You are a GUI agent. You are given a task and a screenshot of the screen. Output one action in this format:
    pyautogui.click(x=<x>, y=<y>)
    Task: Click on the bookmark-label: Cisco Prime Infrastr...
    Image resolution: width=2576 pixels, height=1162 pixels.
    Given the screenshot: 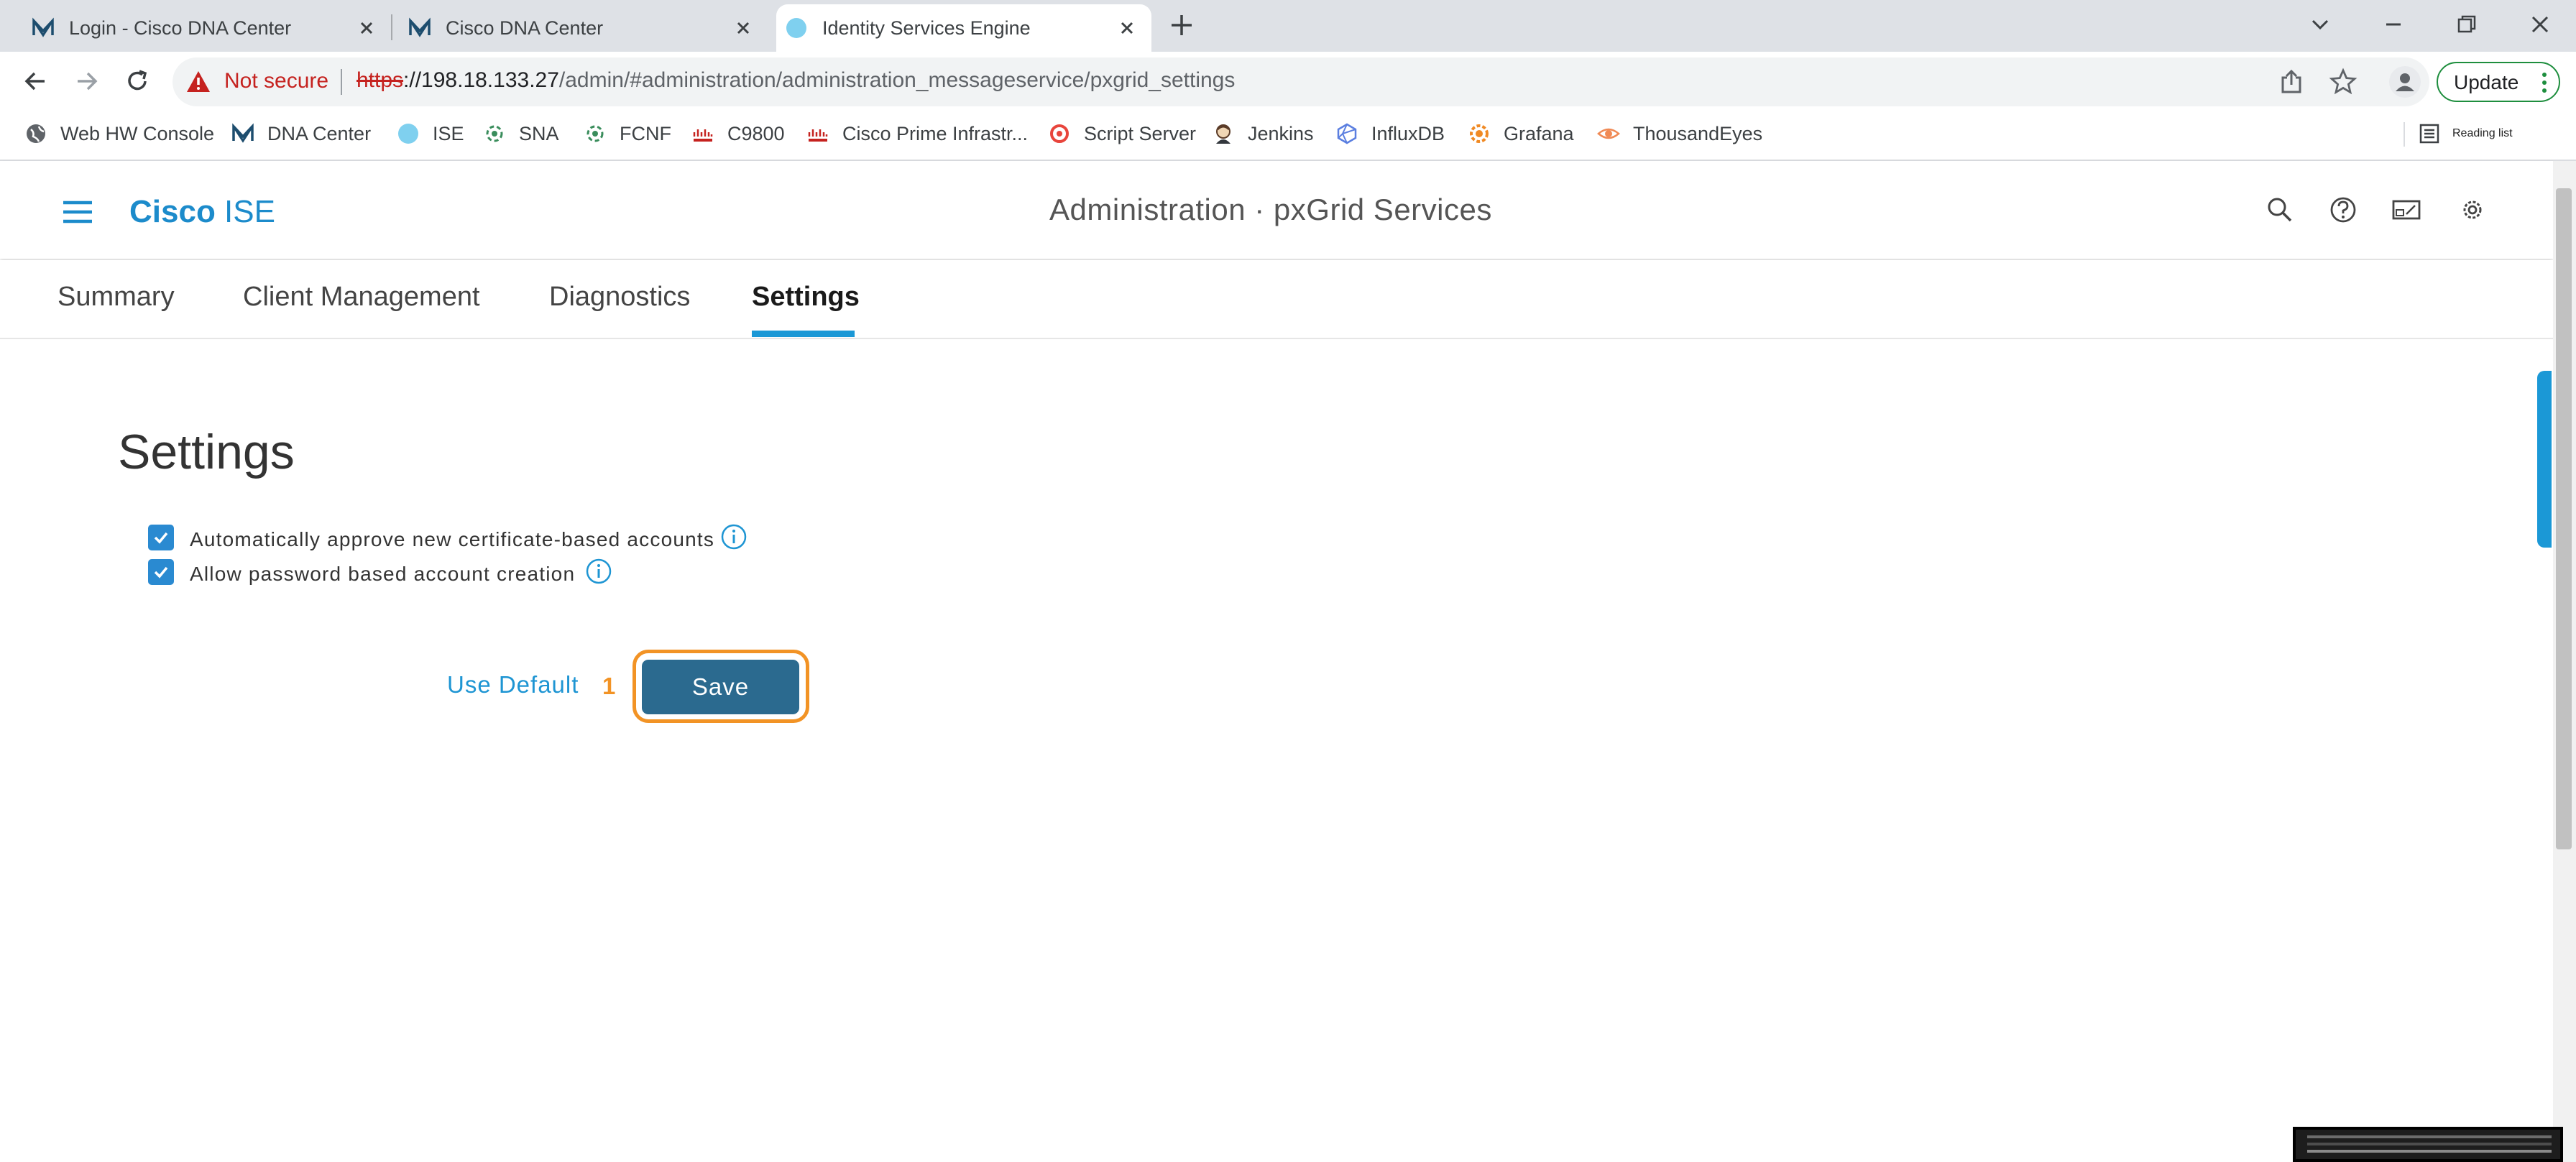 What is the action you would take?
    pyautogui.click(x=935, y=133)
    